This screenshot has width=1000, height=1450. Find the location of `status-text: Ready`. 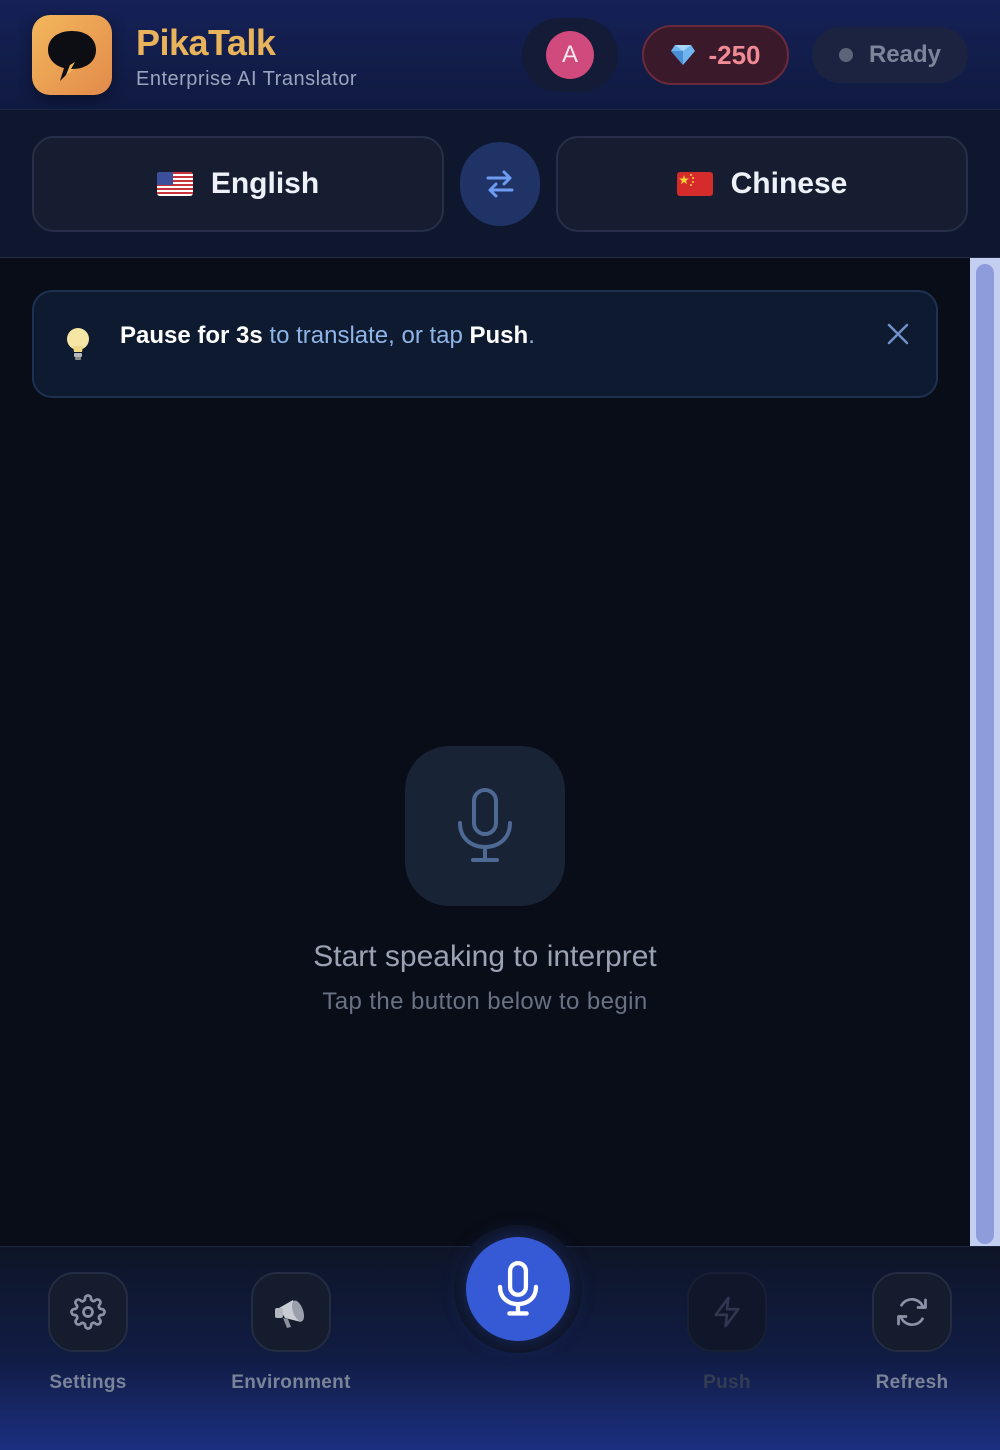

status-text: Ready is located at coordinates (905, 54).